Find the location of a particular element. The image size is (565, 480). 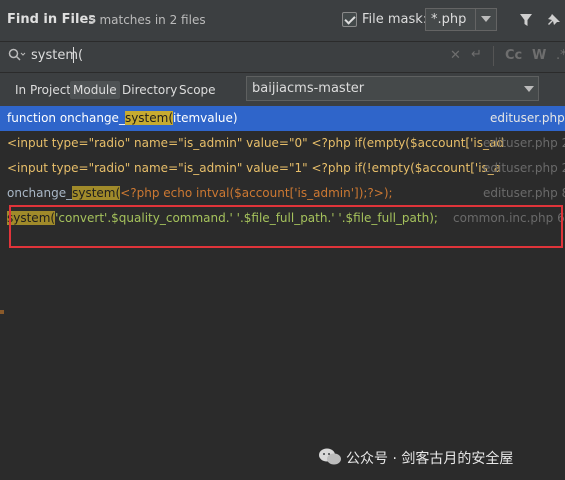

words-button: W is located at coordinates (539, 55).